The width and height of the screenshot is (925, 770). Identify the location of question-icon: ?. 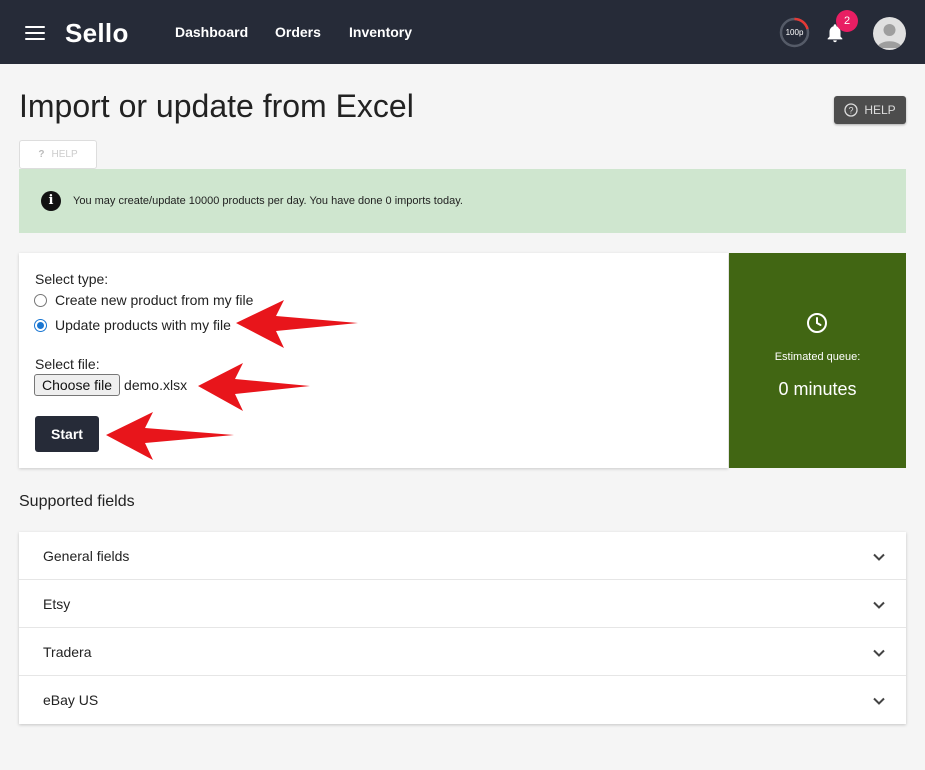
(41, 154).